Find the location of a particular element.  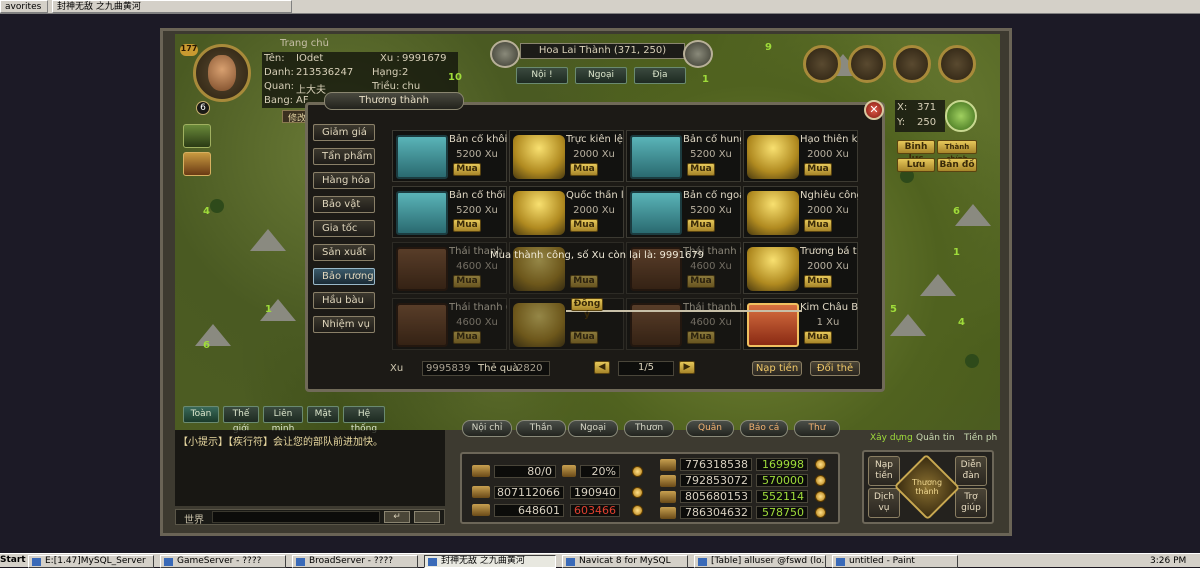

capital-button: Thành chính is located at coordinates (957, 151).